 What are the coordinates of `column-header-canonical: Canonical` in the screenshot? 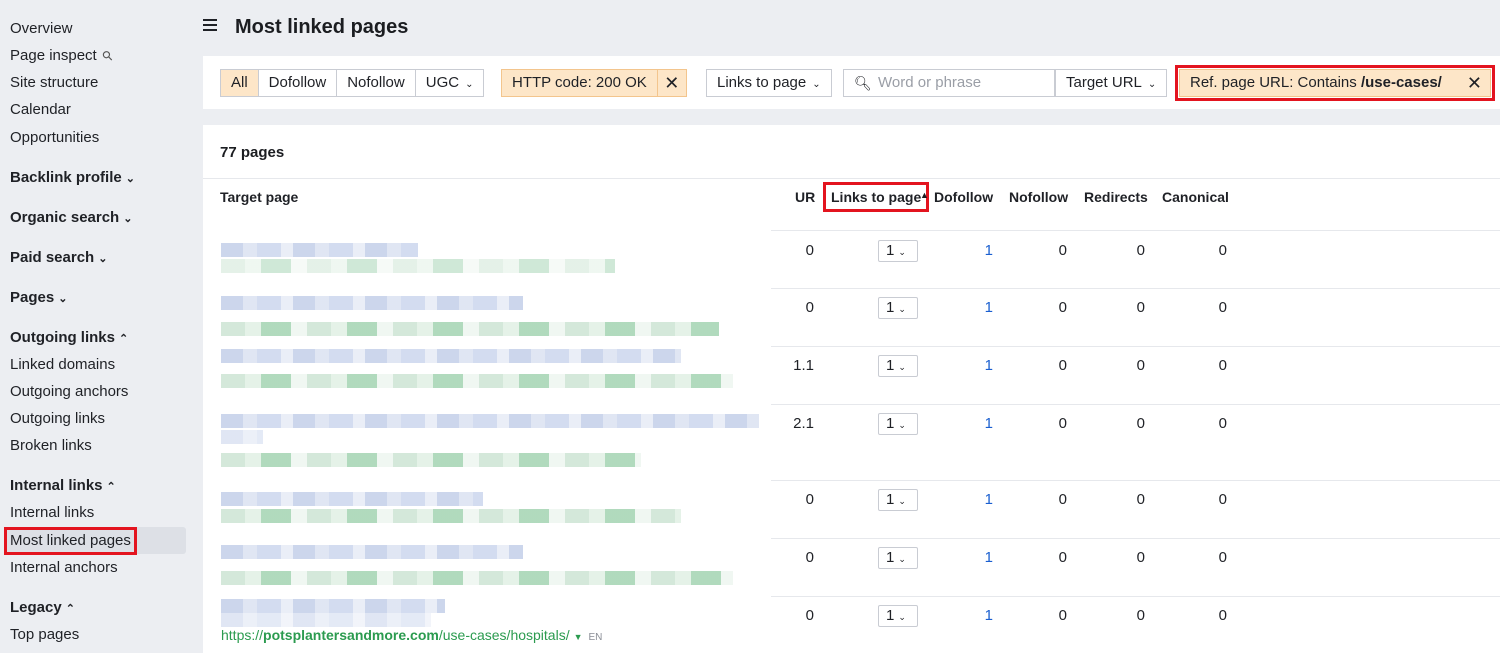 It's located at (1195, 197).